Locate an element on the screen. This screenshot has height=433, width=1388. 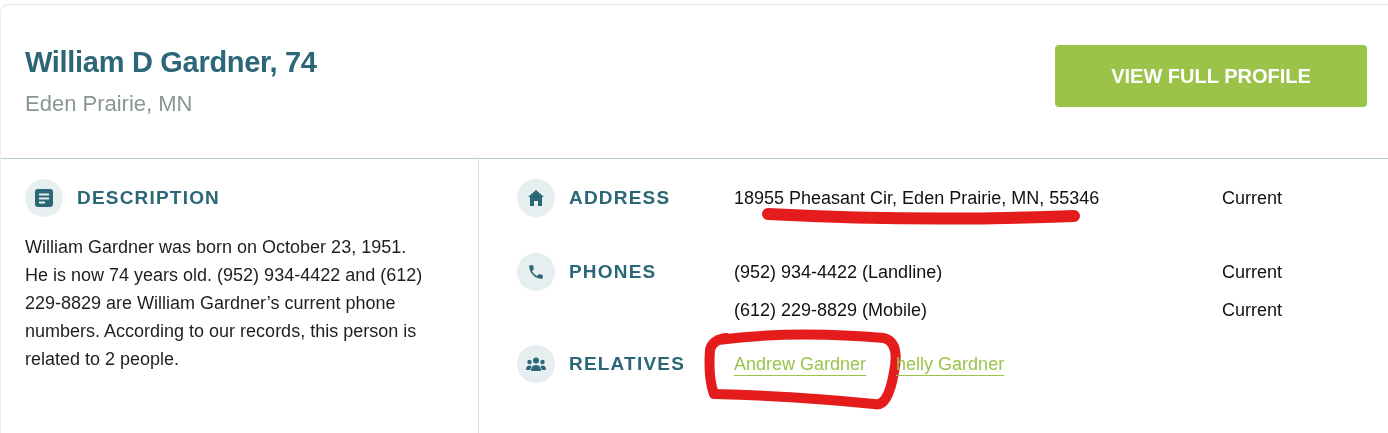
view-profile-button: VIEW FULL PROFILE is located at coordinates (1211, 76).